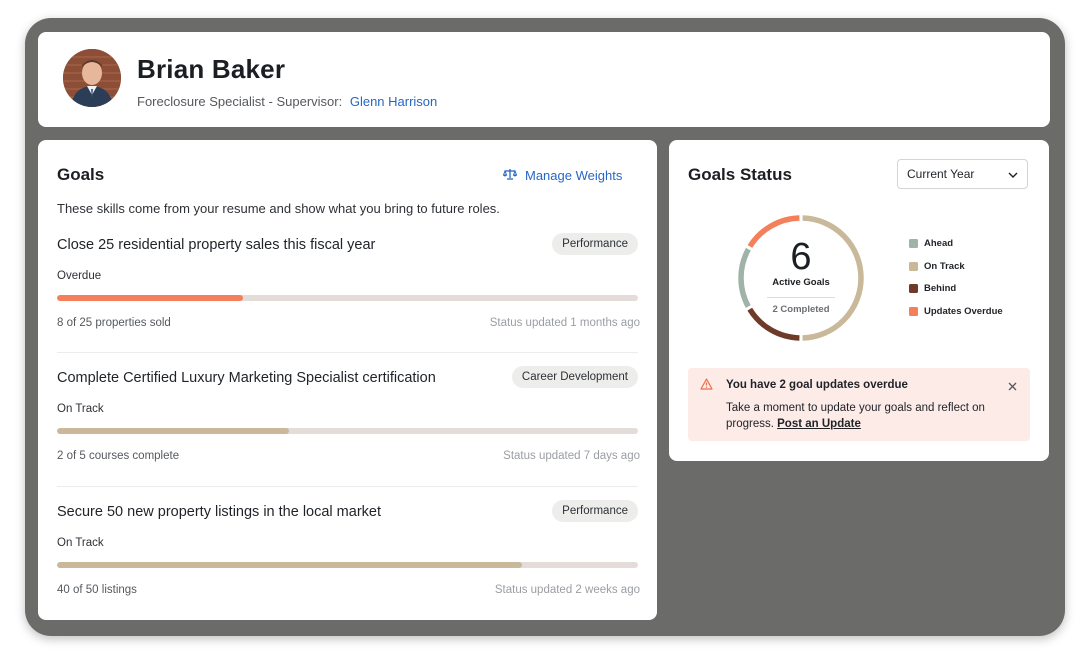  What do you see at coordinates (801, 282) in the screenshot?
I see `active-goals-label: Active Goals` at bounding box center [801, 282].